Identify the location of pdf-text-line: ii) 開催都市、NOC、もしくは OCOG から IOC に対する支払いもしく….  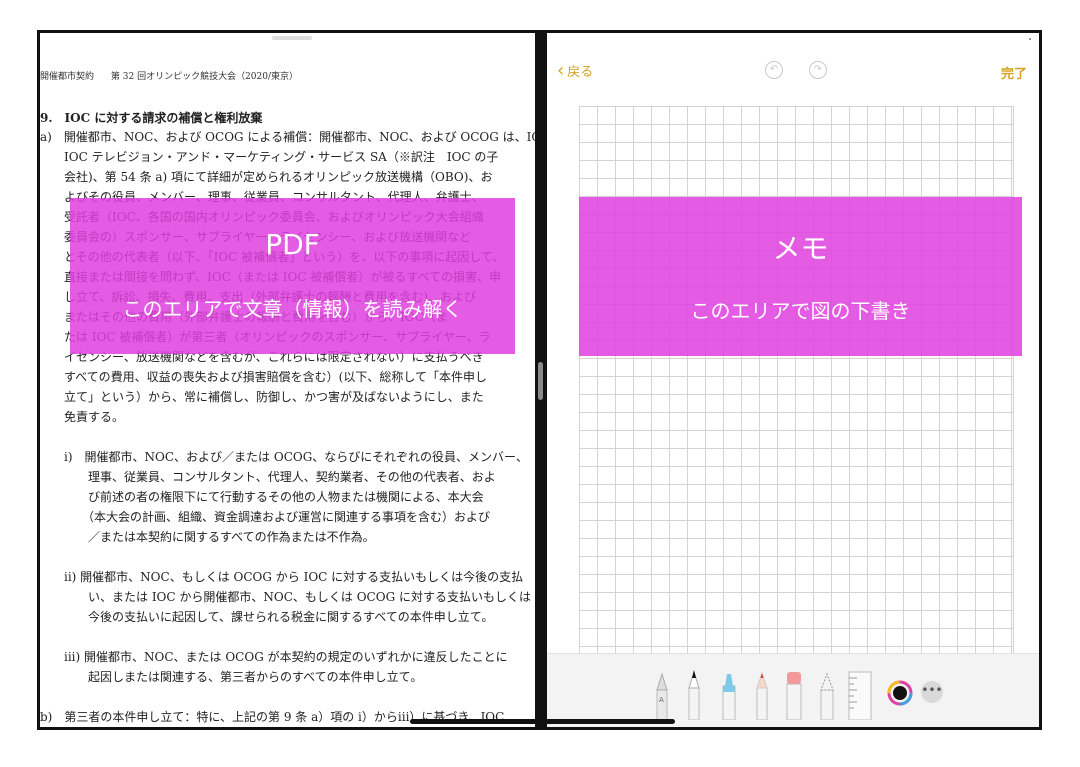
(282, 577).